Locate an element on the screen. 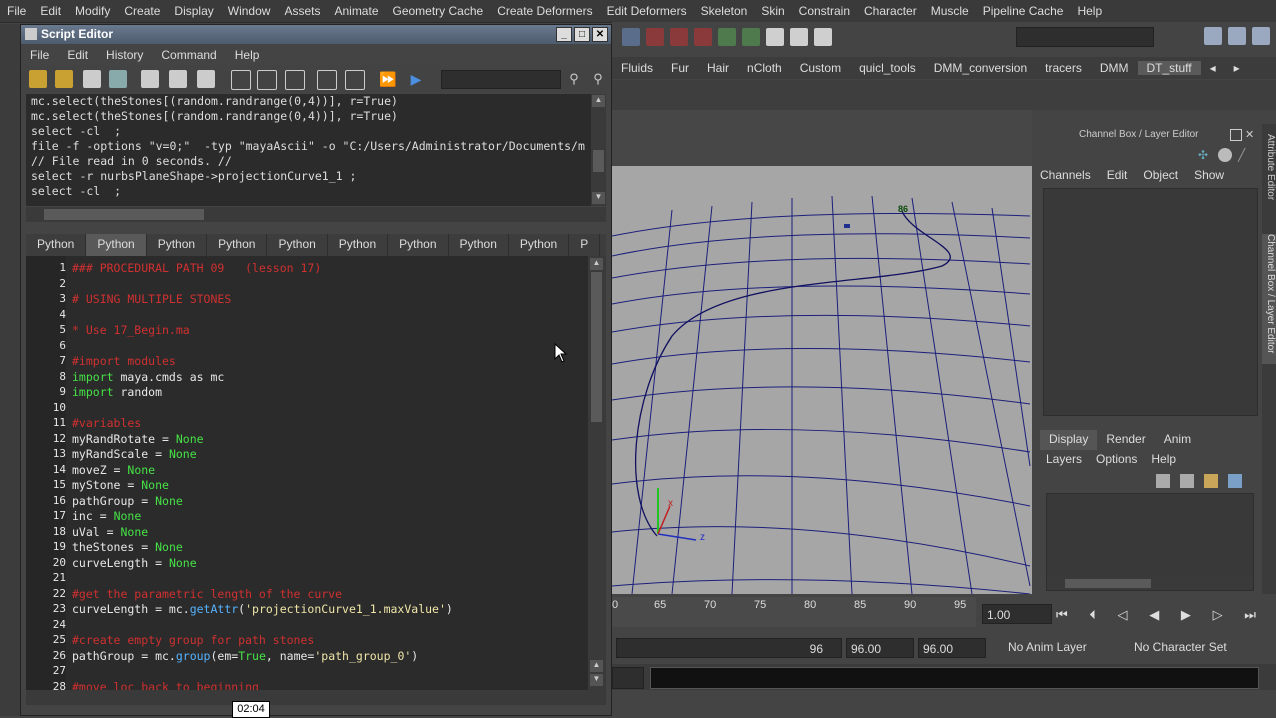 This screenshot has width=1276, height=718. menu-item: Pipeline Cache is located at coordinates (1023, 11).